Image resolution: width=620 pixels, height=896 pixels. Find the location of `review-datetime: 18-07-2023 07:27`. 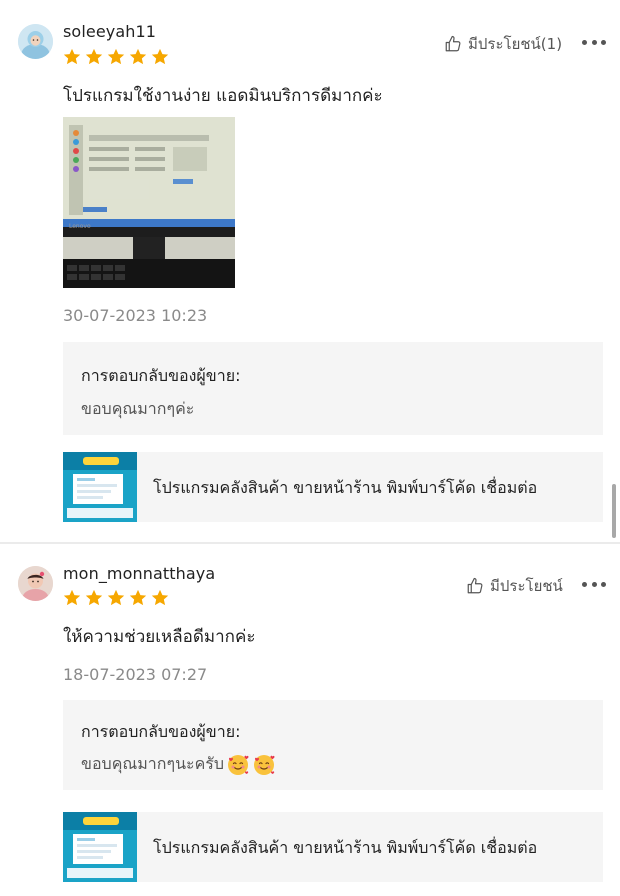

review-datetime: 18-07-2023 07:27 is located at coordinates (135, 674).